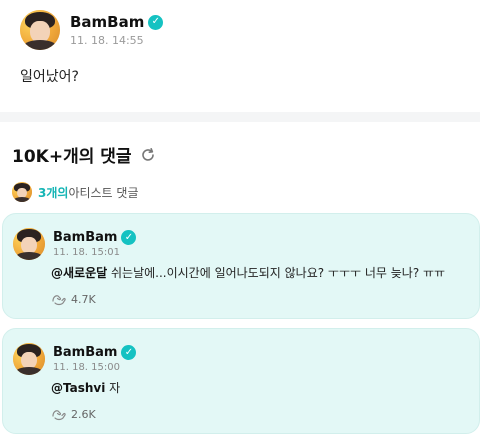 This screenshot has width=480, height=440. What do you see at coordinates (79, 273) in the screenshot?
I see `comment-mention: @새로운달` at bounding box center [79, 273].